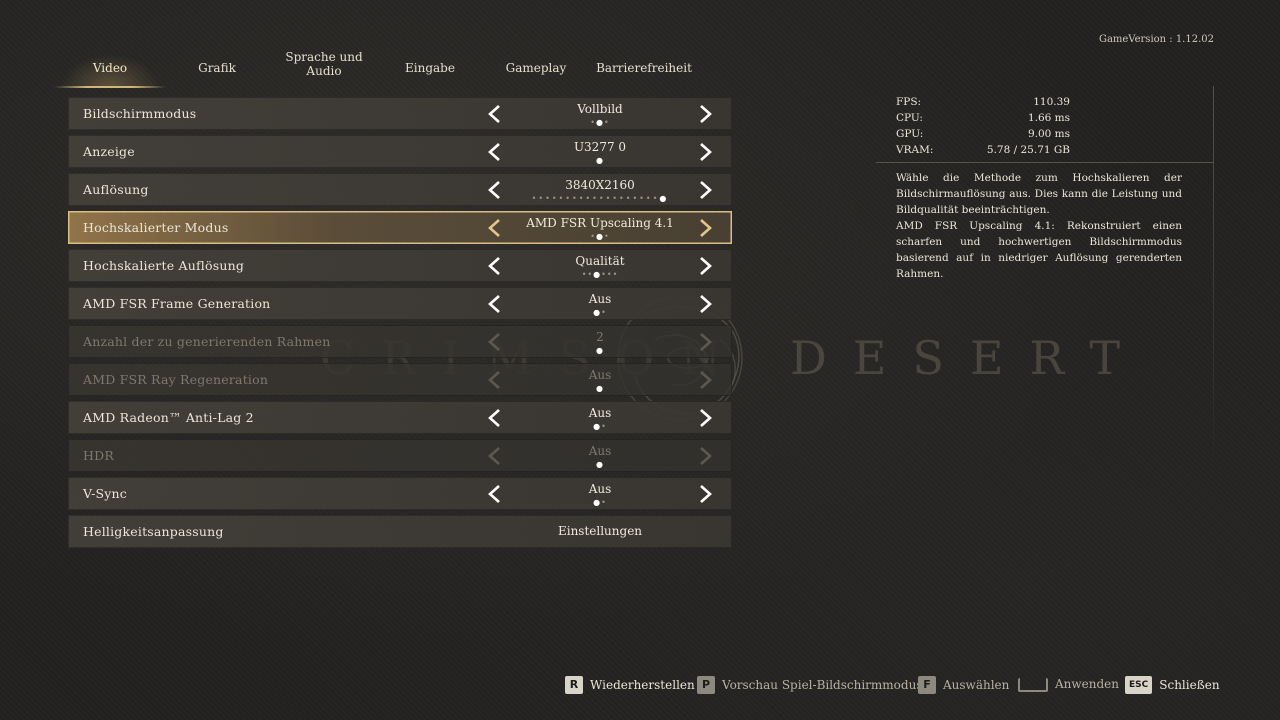 Image resolution: width=1280 pixels, height=720 pixels. What do you see at coordinates (153, 531) in the screenshot?
I see `setting-label: Helligkeitsanpassung` at bounding box center [153, 531].